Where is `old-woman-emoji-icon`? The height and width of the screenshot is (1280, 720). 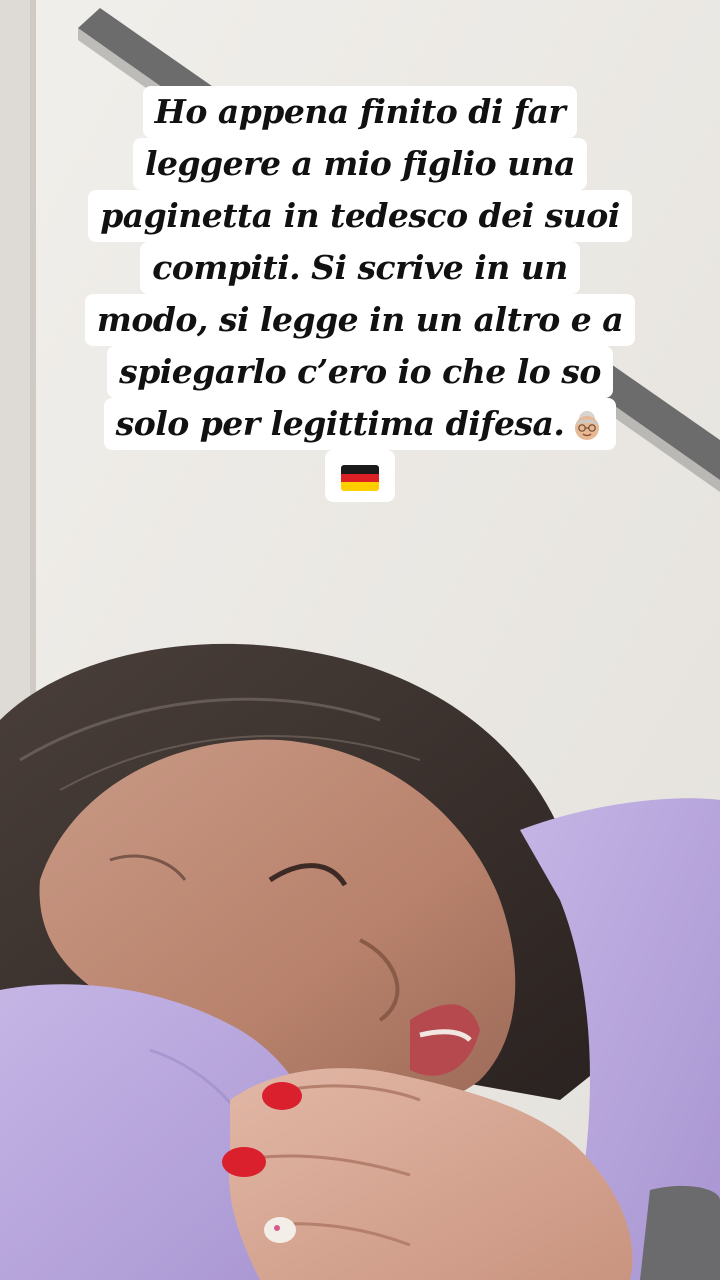
old-woman-emoji-icon is located at coordinates (587, 425).